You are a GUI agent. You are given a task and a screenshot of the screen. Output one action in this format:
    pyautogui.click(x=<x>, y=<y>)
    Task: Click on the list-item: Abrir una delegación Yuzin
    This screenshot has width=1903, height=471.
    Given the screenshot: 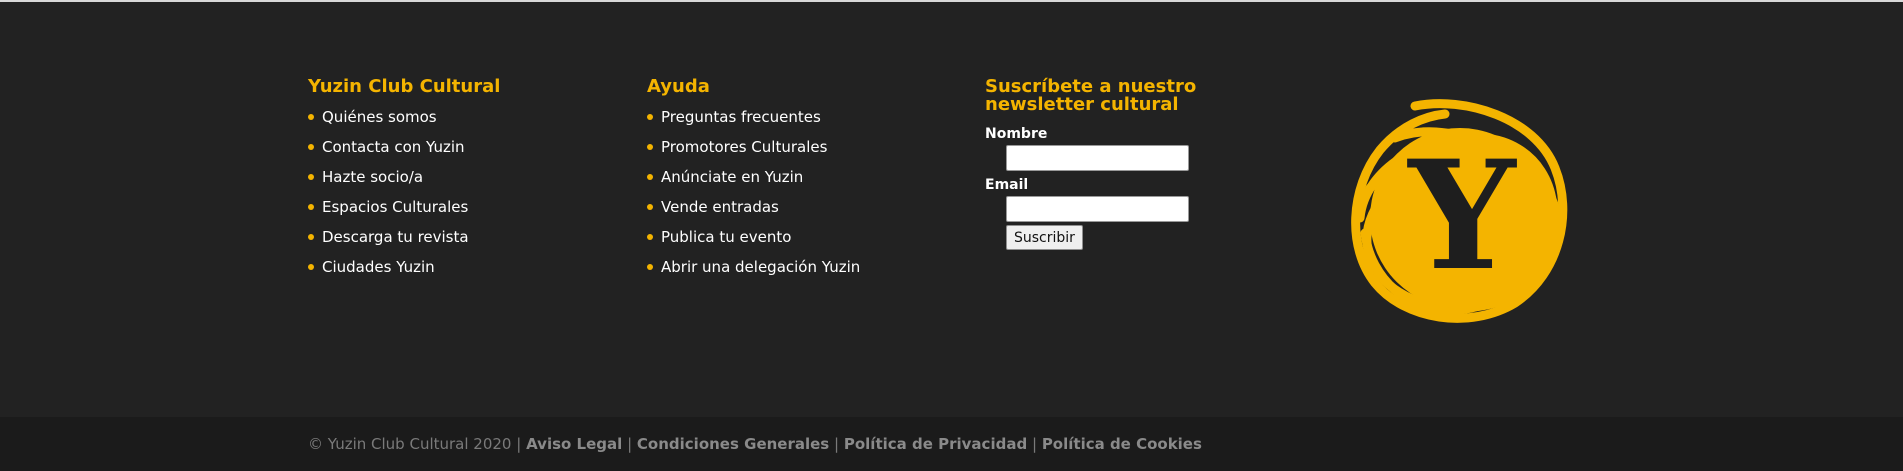 What is the action you would take?
    pyautogui.click(x=753, y=273)
    